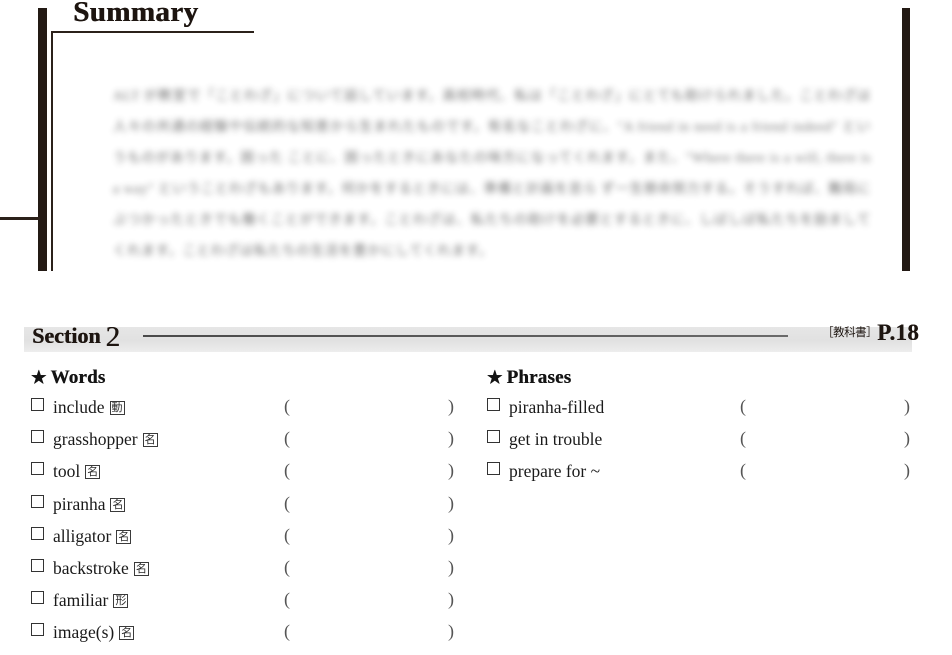  I want to click on vocab-row: grasshopper 名 (), so click(247, 444).